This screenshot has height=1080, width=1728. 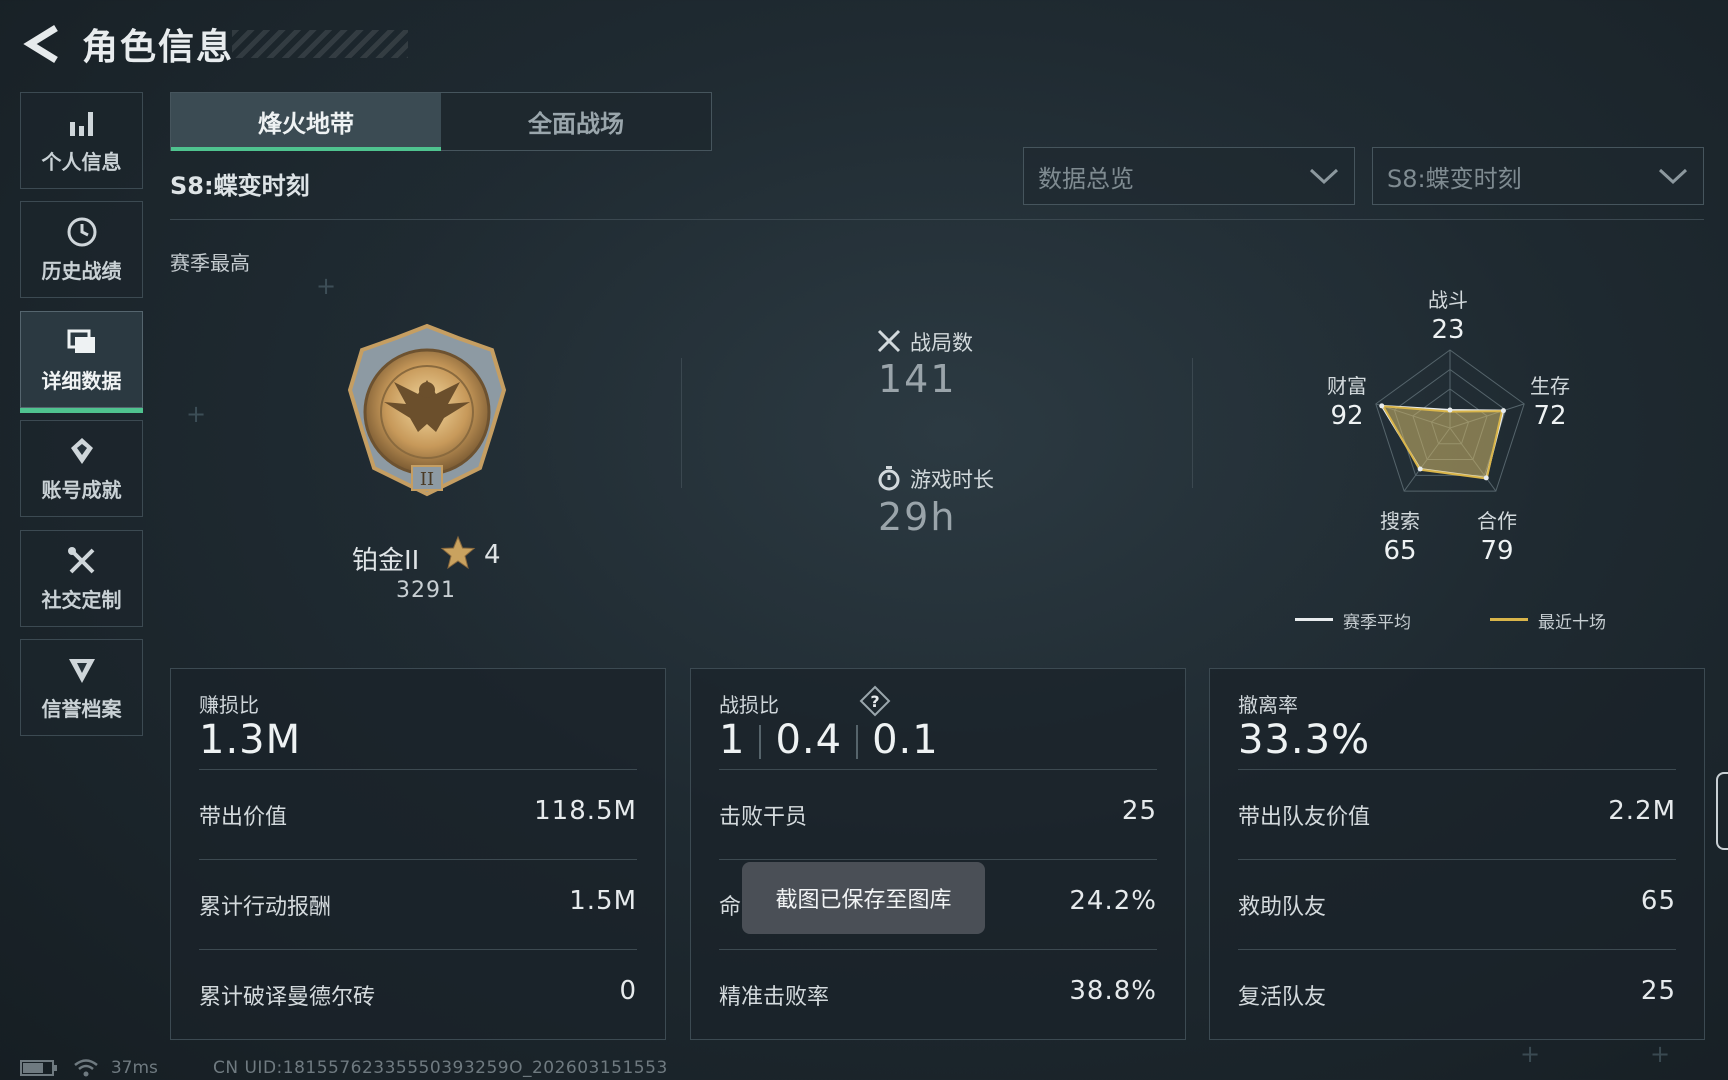 I want to click on legend-recent-ten: 最近十场, so click(x=1572, y=623).